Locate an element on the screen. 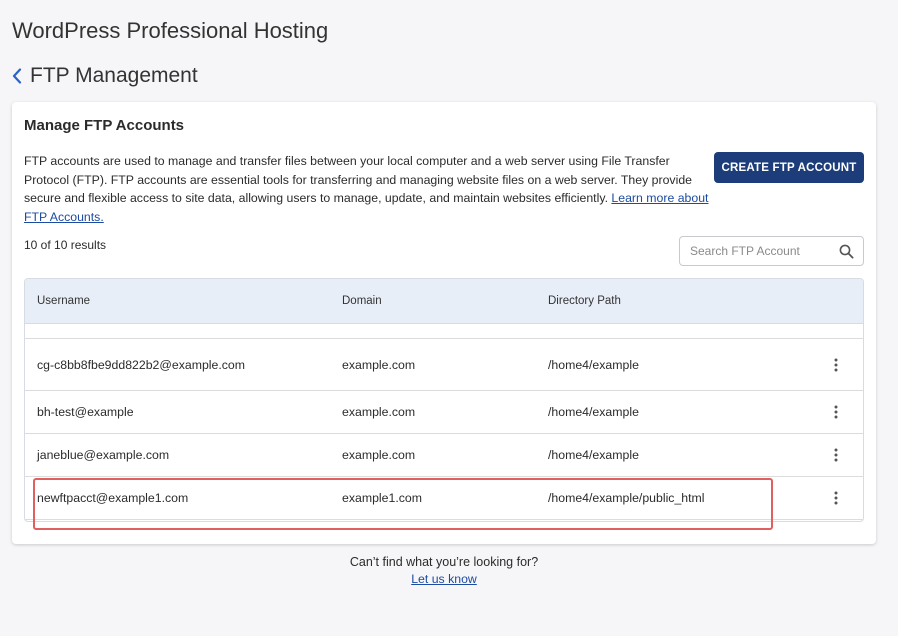  search-box is located at coordinates (771, 251).